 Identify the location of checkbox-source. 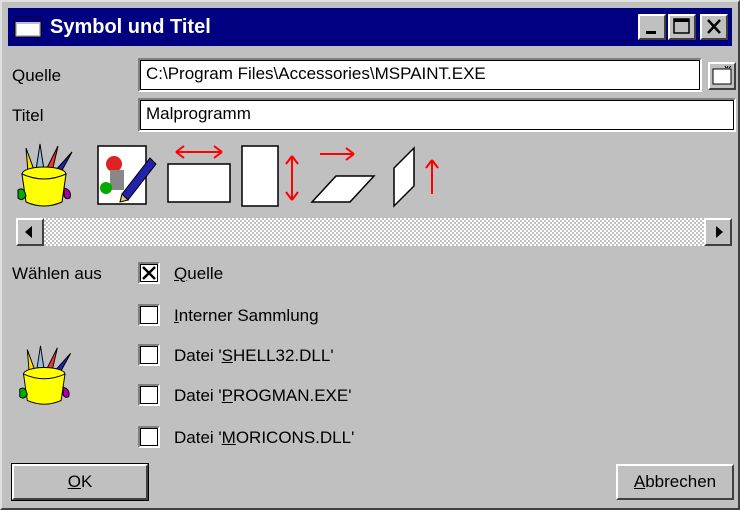
(149, 273).